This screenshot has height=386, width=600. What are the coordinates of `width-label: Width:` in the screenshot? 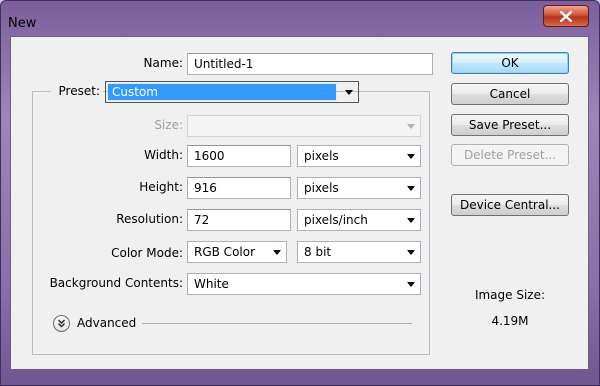 It's located at (163, 155).